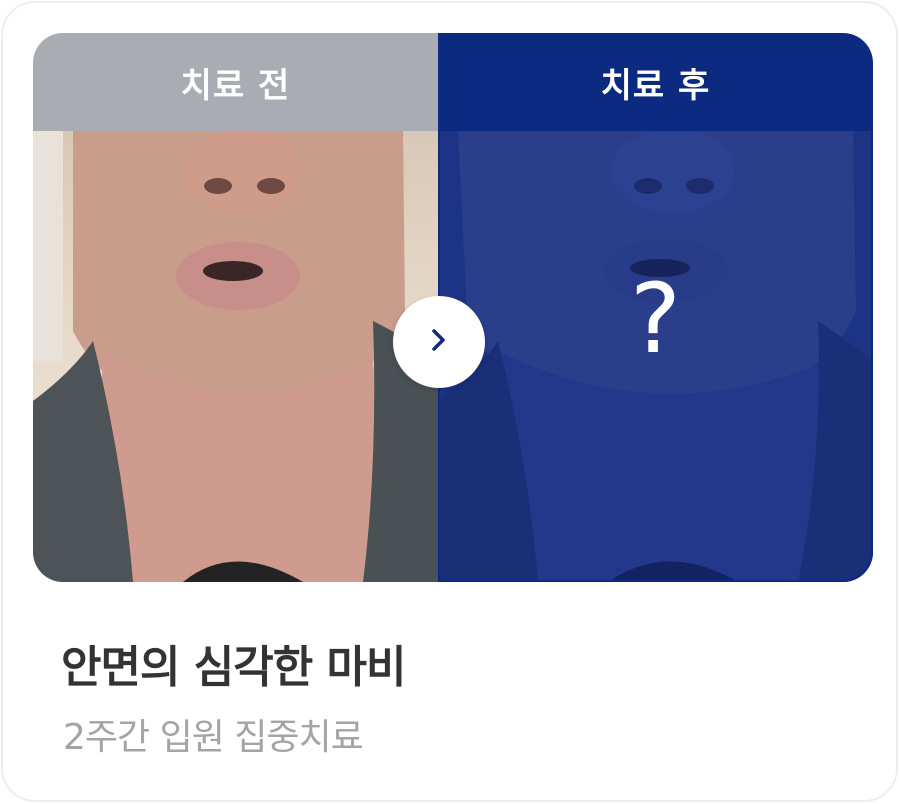 The image size is (900, 804). What do you see at coordinates (655, 82) in the screenshot?
I see `after-label: 치료 후` at bounding box center [655, 82].